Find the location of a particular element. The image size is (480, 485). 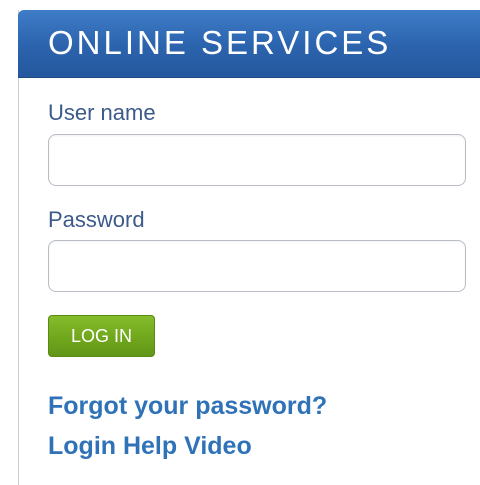

username-label: User name is located at coordinates (102, 112).